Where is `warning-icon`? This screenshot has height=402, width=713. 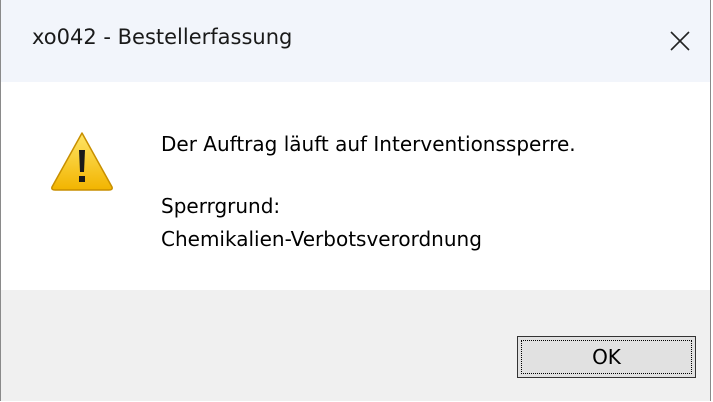 warning-icon is located at coordinates (82, 161).